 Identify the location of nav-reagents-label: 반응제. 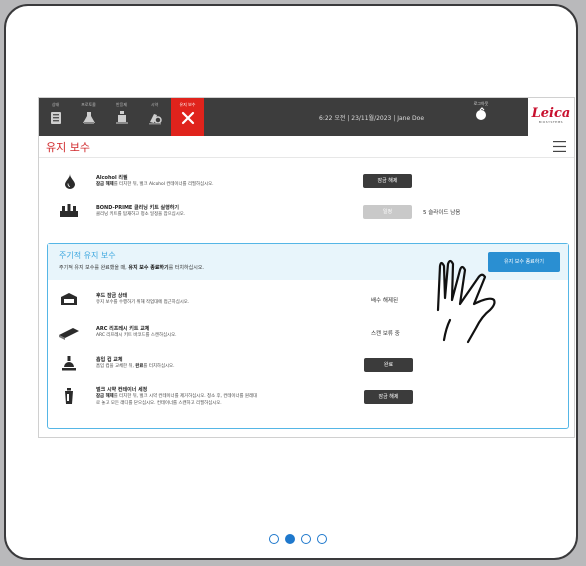
(121, 104).